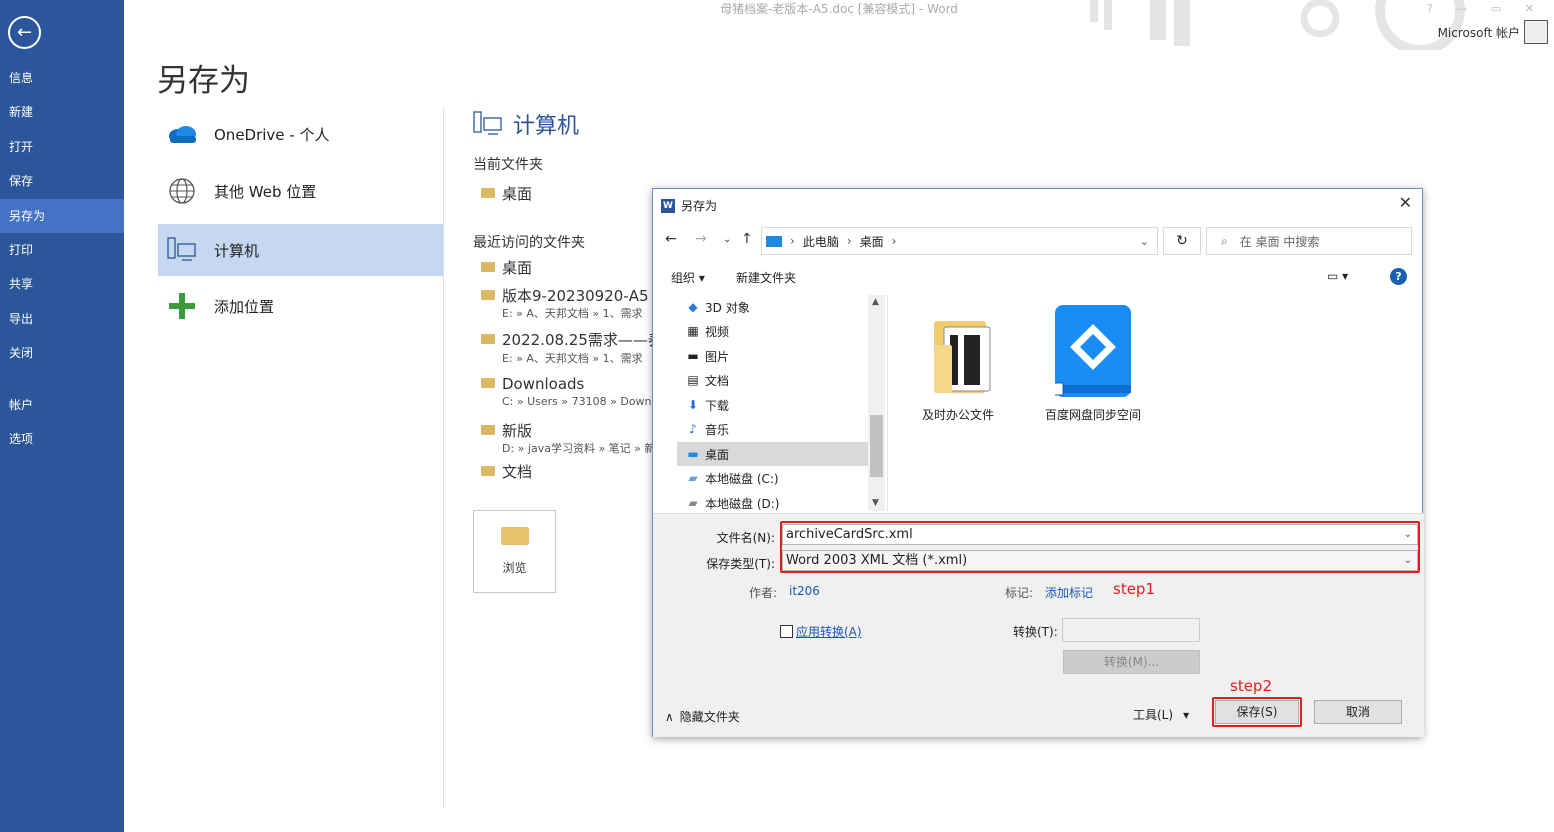  Describe the element at coordinates (572, 339) in the screenshot. I see `recent-folder: 2022.08.25需求——养` at that location.